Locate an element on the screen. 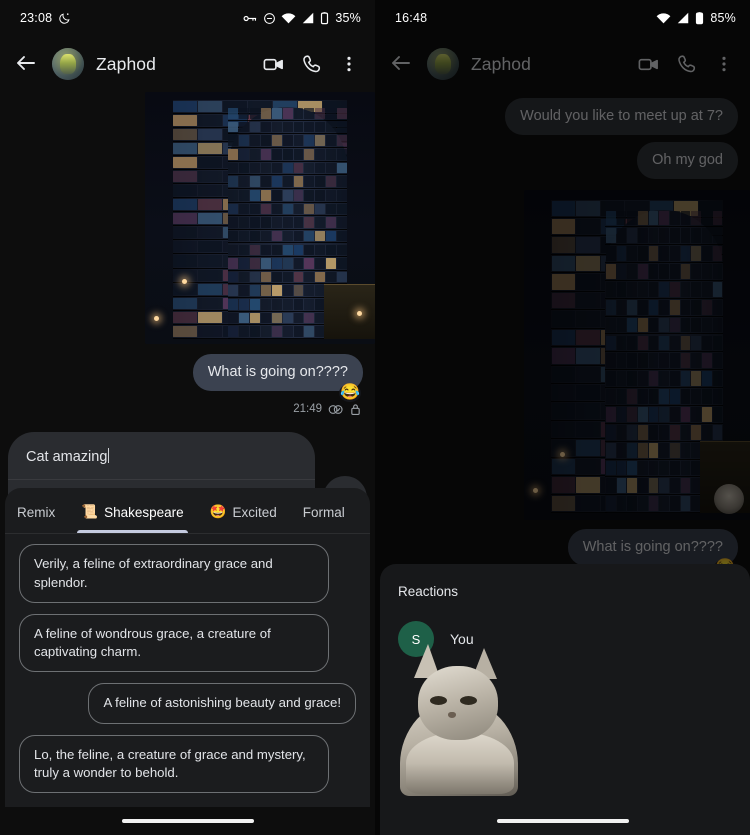 This screenshot has width=750, height=835. scroll-icon: 📜 is located at coordinates (90, 512).